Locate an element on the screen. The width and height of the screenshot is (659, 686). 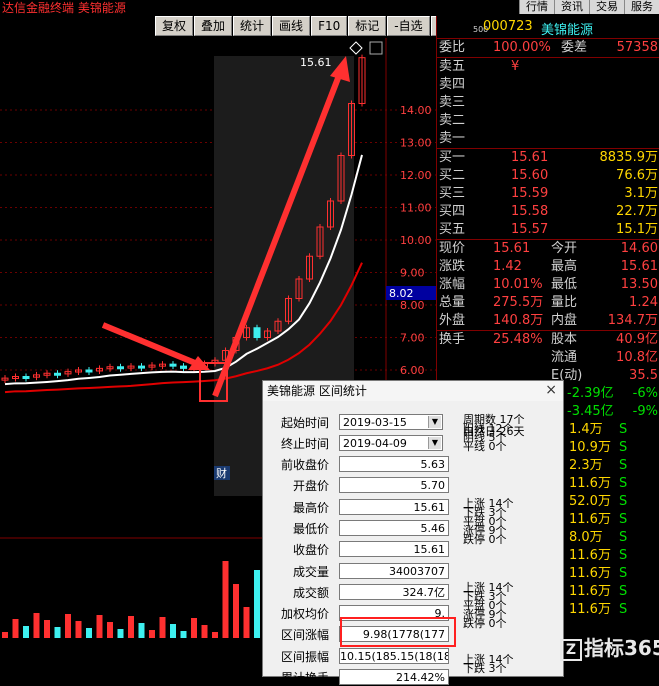
stat-label: 最低 is located at coordinates (564, 284).